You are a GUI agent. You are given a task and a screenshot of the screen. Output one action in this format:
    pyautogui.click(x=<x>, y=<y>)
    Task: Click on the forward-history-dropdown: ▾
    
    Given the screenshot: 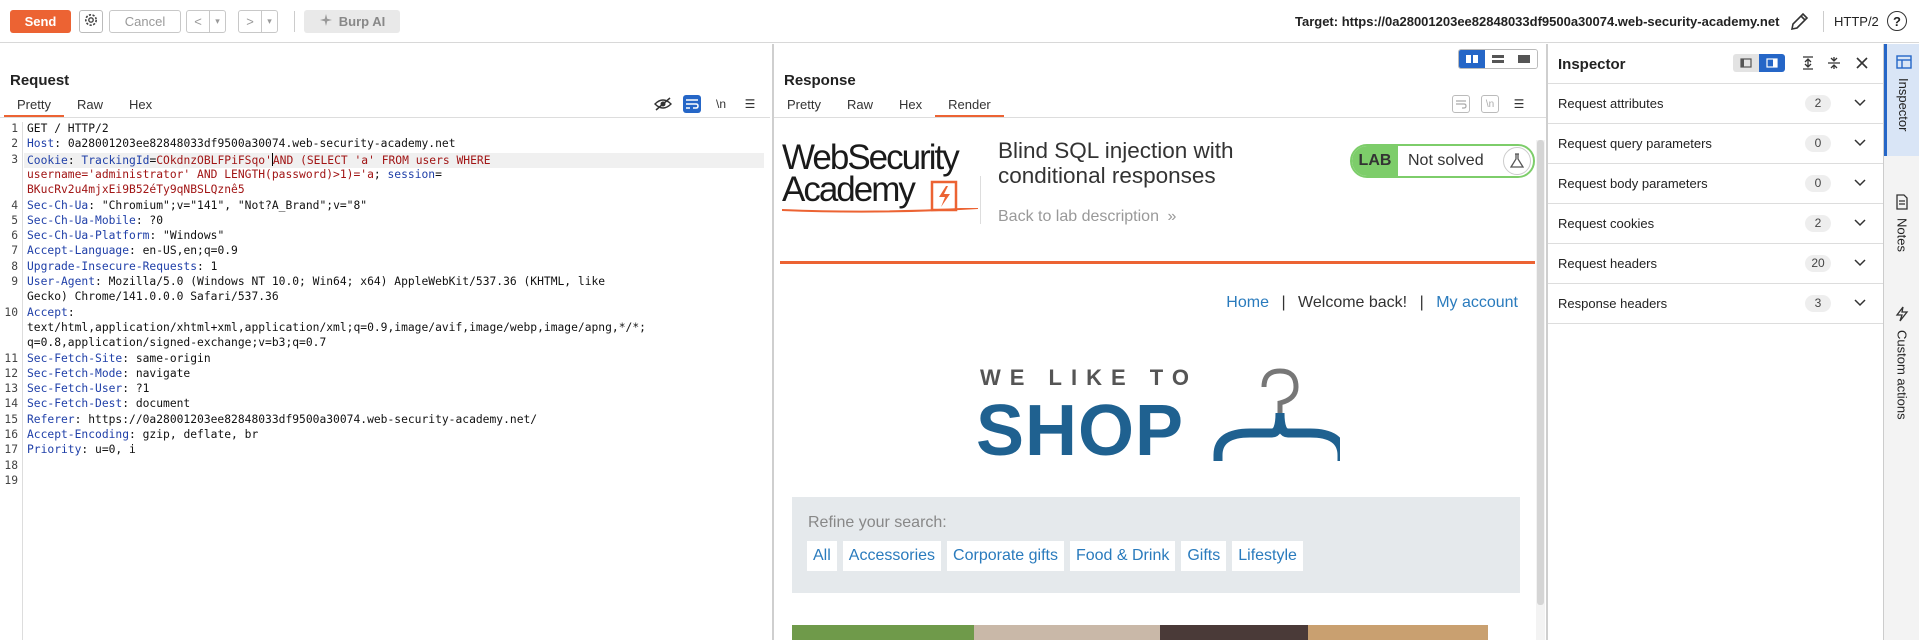 What is the action you would take?
    pyautogui.click(x=269, y=21)
    